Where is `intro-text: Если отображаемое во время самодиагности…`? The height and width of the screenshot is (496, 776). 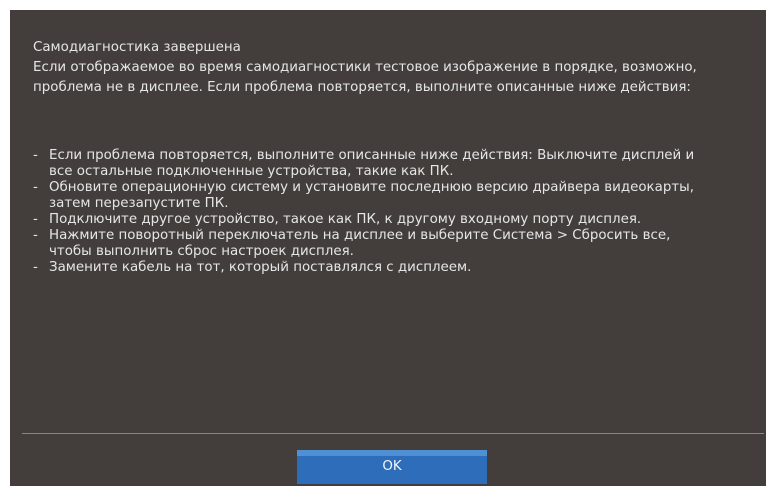 intro-text: Если отображаемое во время самодиагности… is located at coordinates (398, 78).